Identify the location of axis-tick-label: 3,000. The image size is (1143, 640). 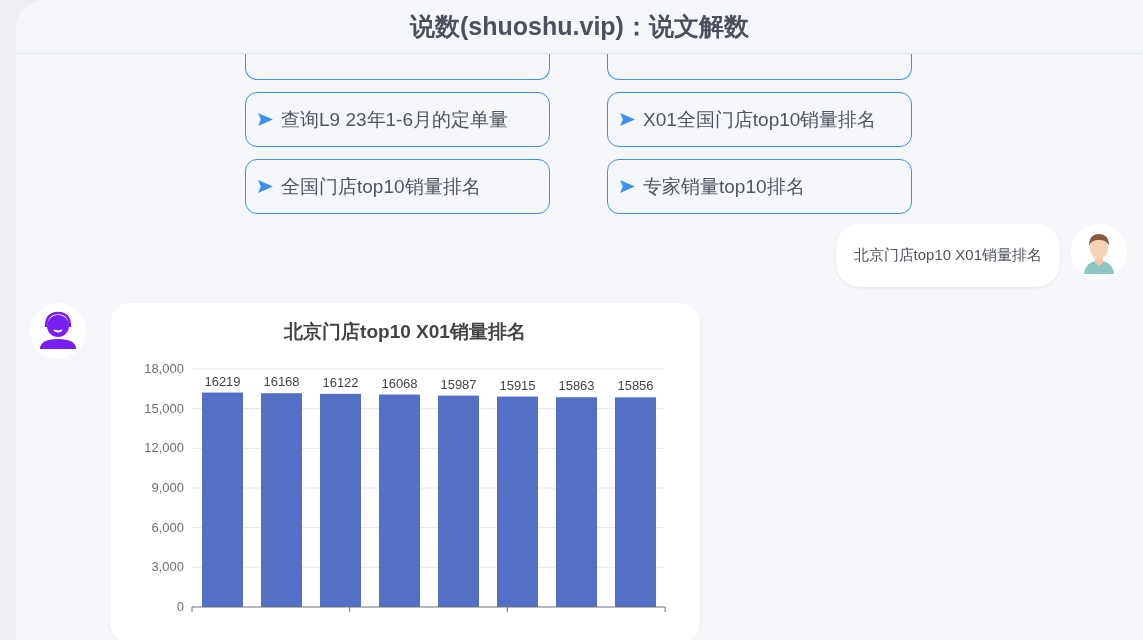
(167, 567).